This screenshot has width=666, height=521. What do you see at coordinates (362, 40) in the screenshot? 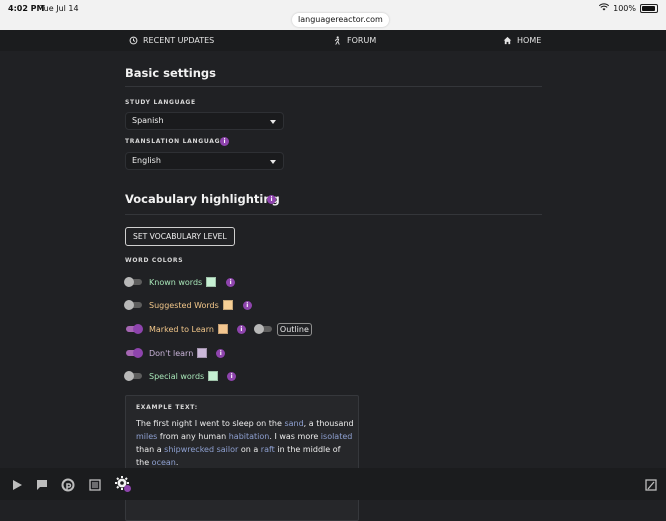
I see `nav-forum-label: FORUM` at bounding box center [362, 40].